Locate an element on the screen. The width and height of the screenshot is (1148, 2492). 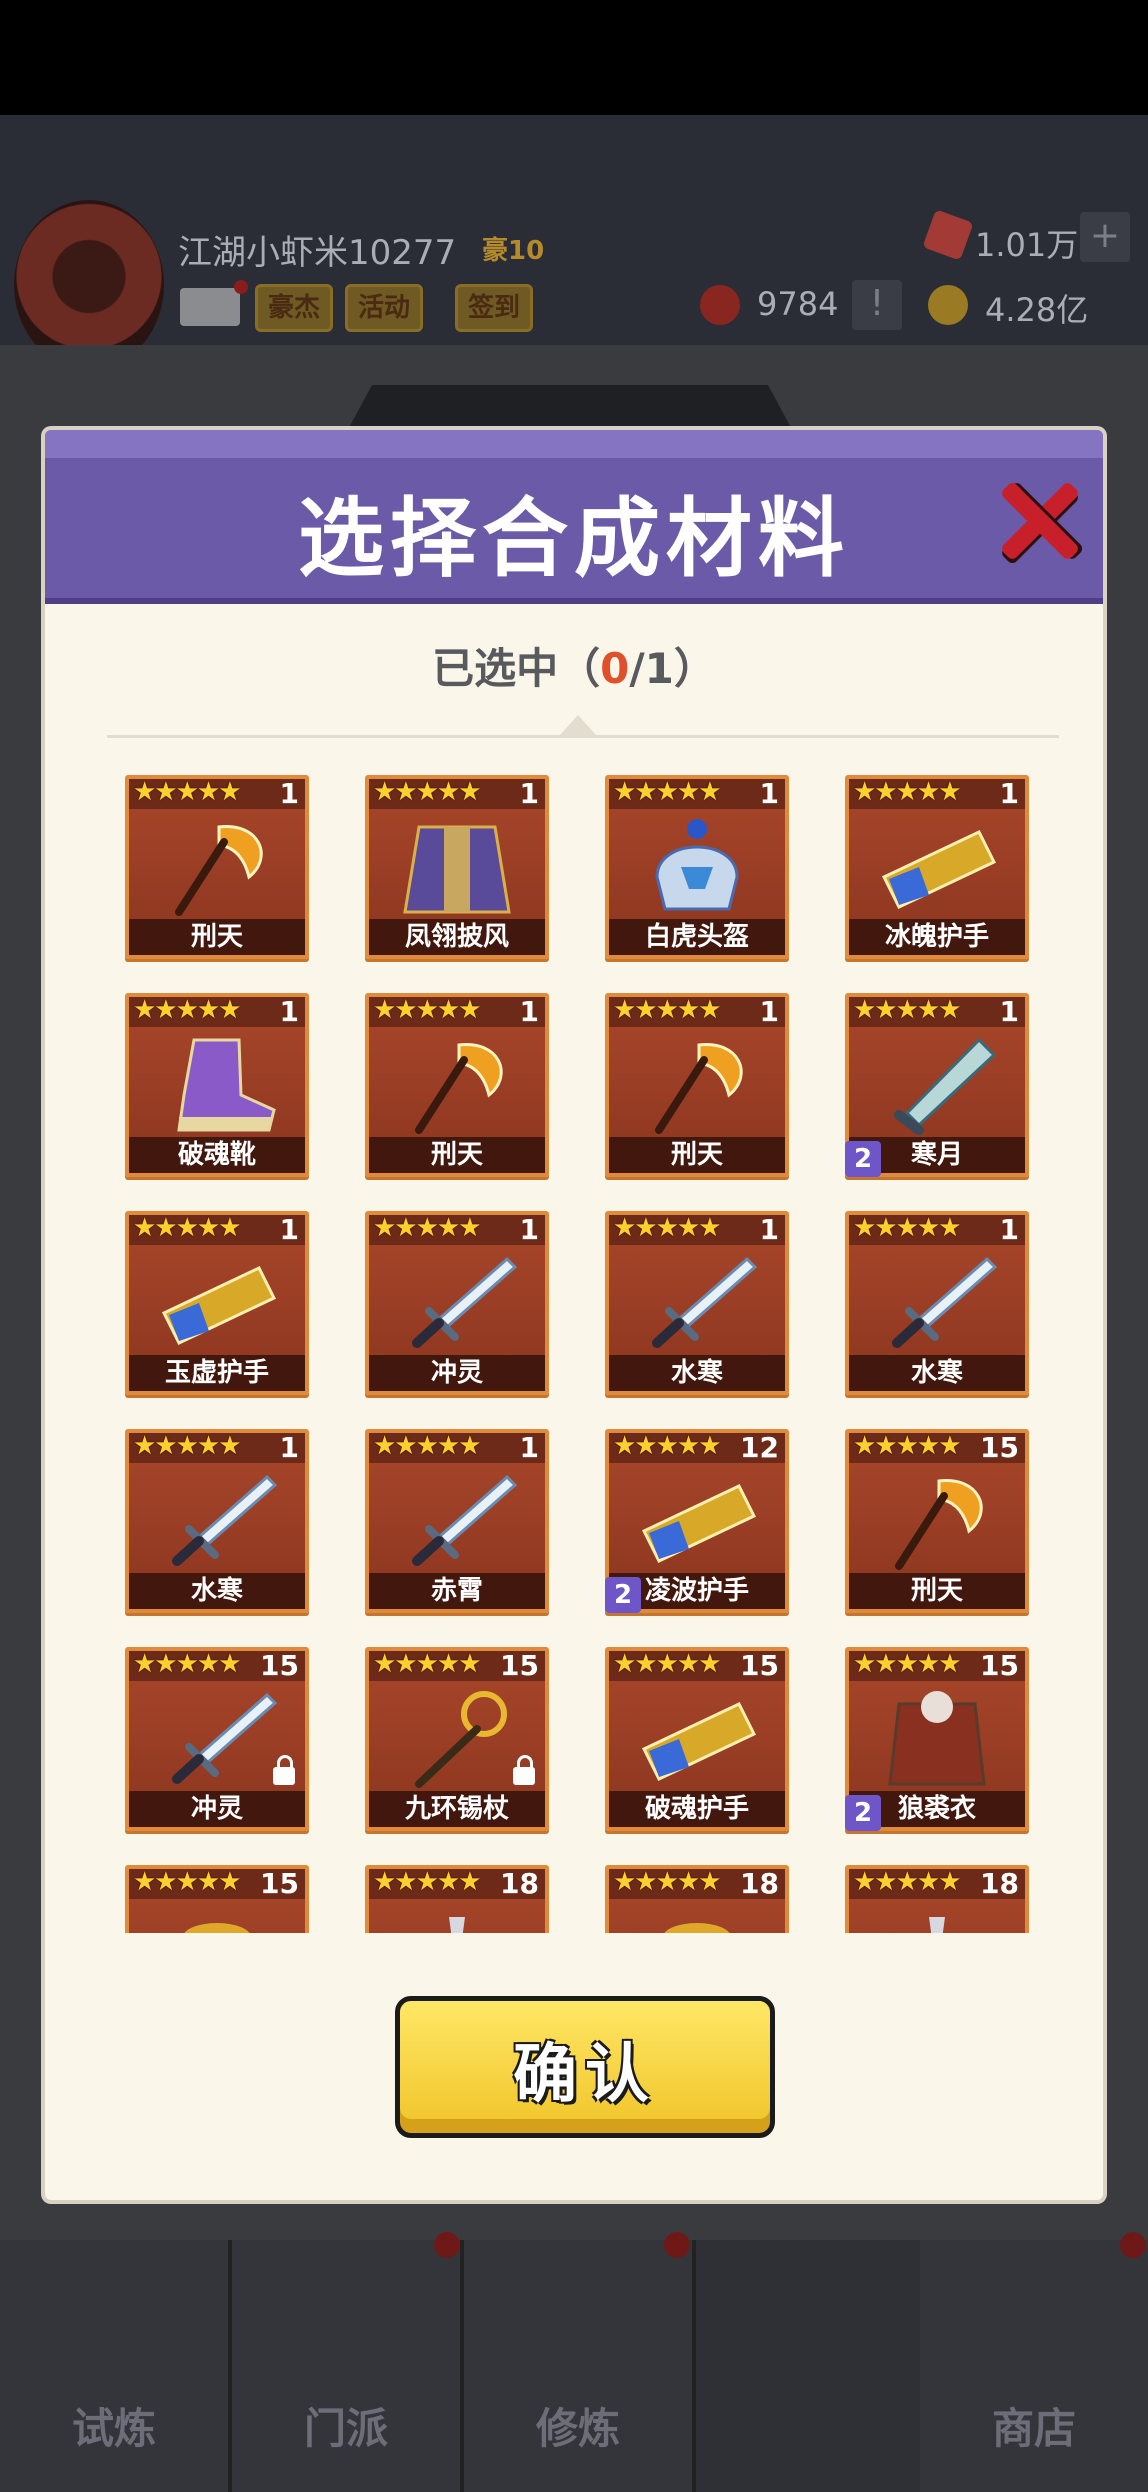
confirm-label: 确认 is located at coordinates (585, 2075).